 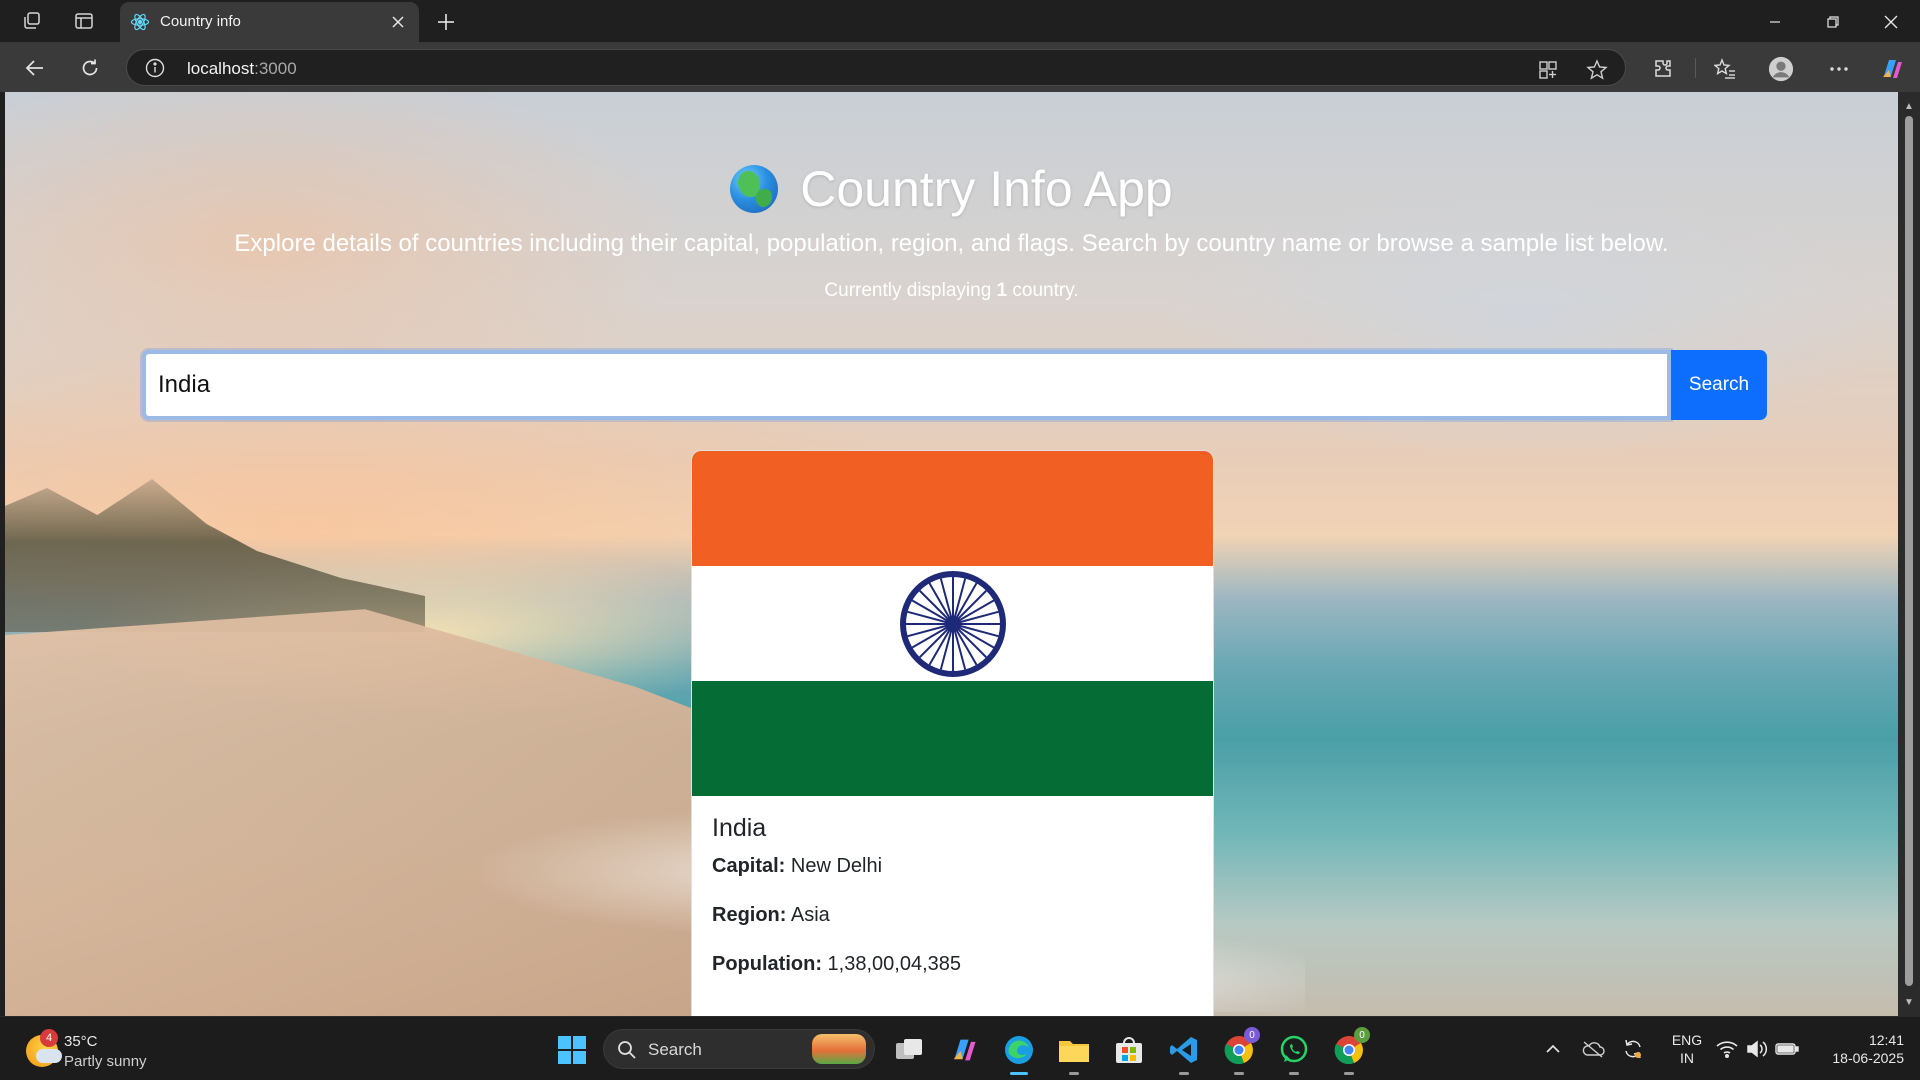 I want to click on search-highlight-art, so click(x=839, y=1049).